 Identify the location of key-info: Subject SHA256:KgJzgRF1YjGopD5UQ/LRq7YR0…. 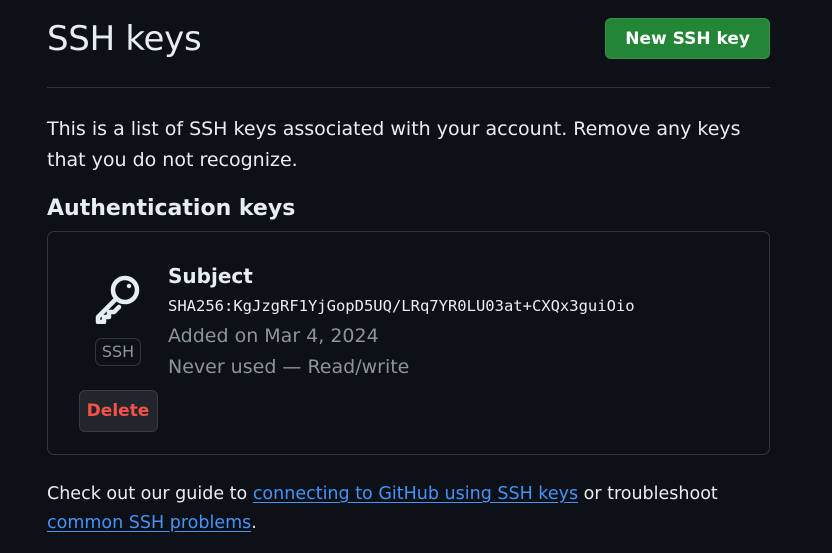
(401, 322).